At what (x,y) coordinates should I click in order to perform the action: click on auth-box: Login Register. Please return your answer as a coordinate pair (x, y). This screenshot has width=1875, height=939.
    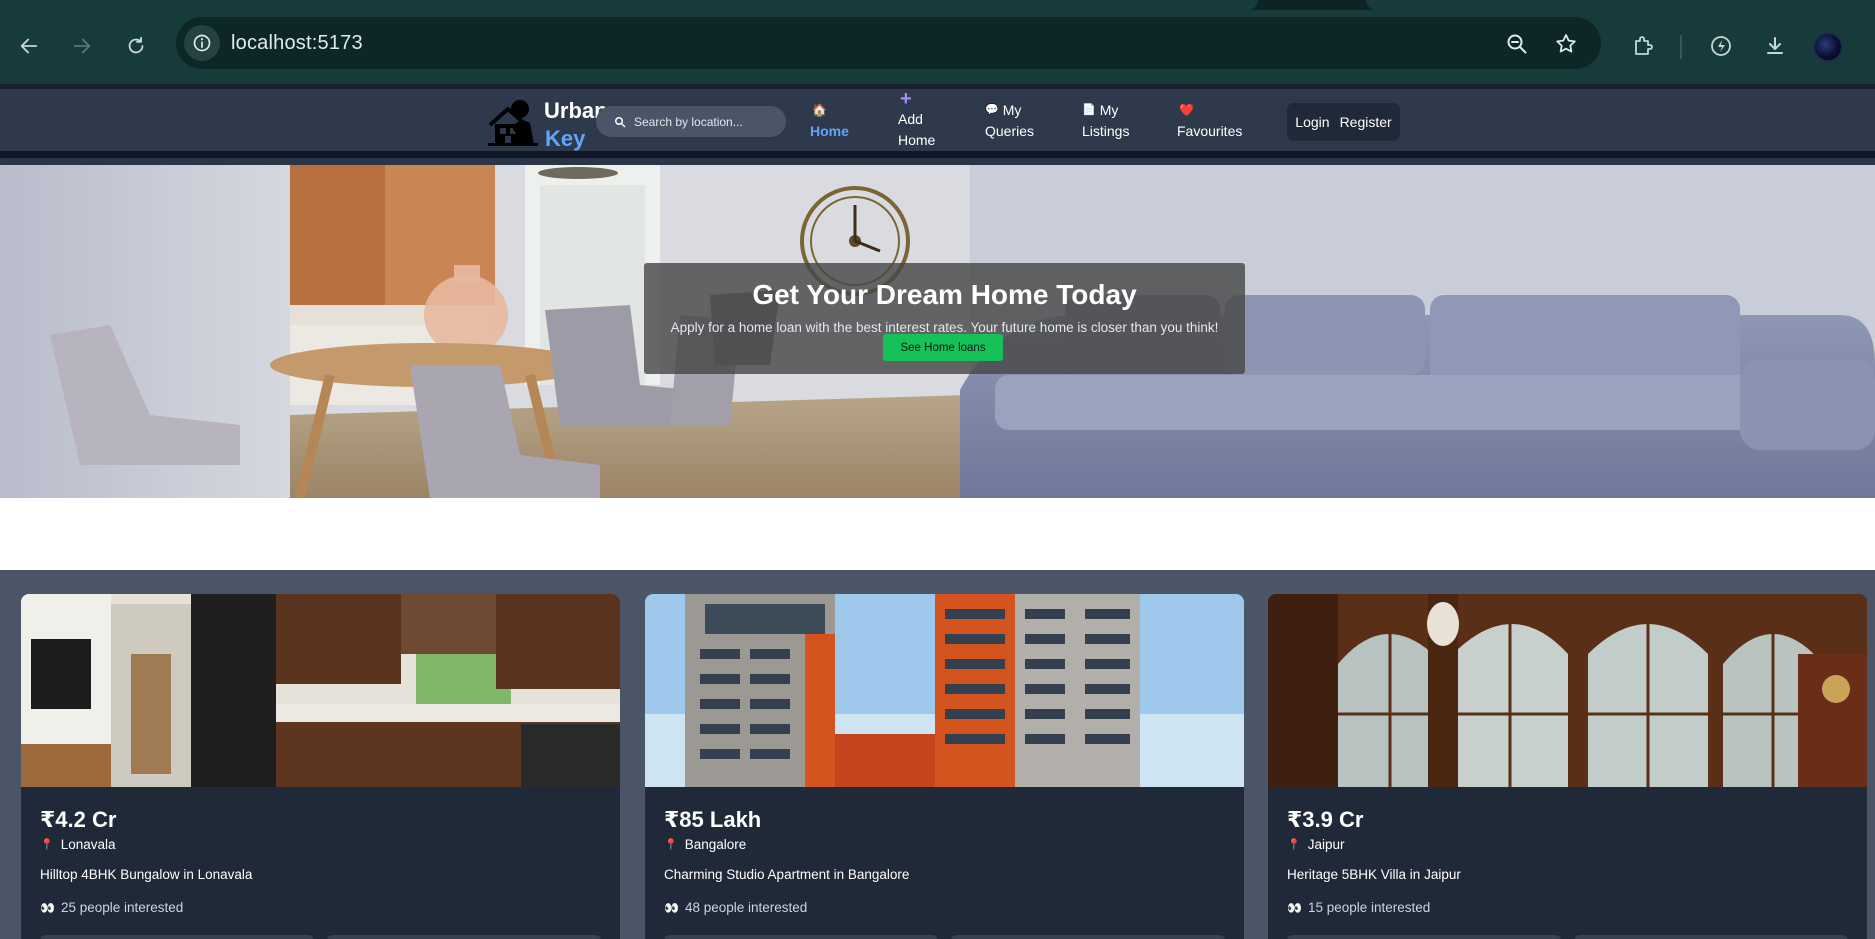
    Looking at the image, I should click on (1343, 122).